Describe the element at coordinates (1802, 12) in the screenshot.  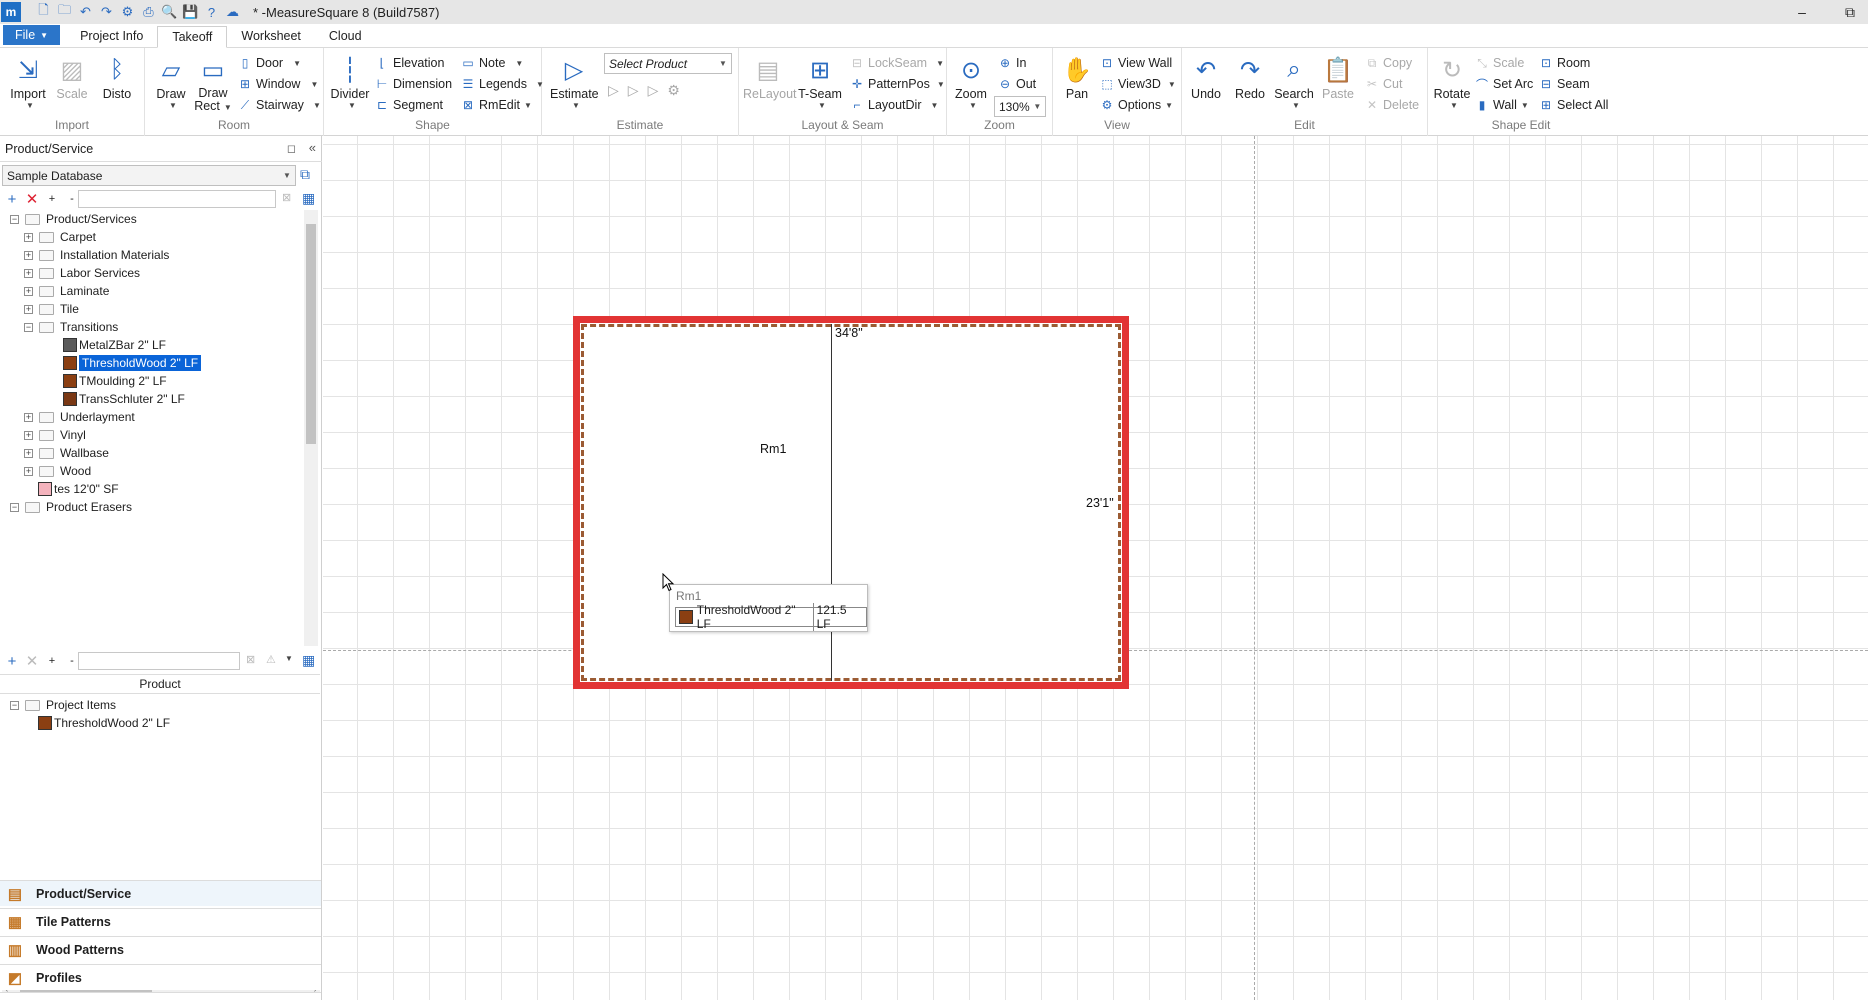
I see `minimize-button: –` at that location.